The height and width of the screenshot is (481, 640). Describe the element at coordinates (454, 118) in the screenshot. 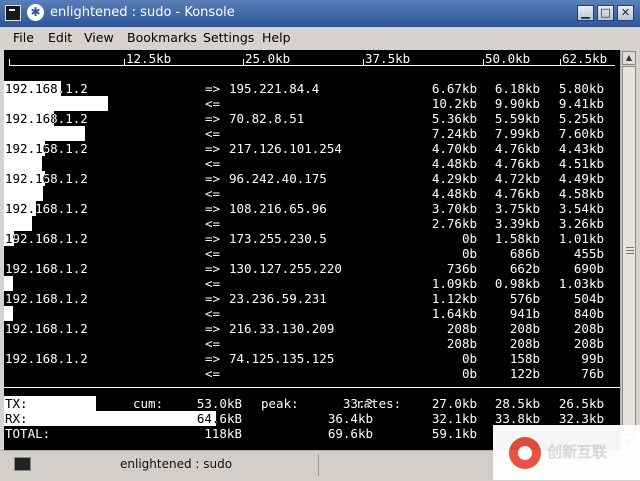

I see `rate-out: 5.36kb` at that location.